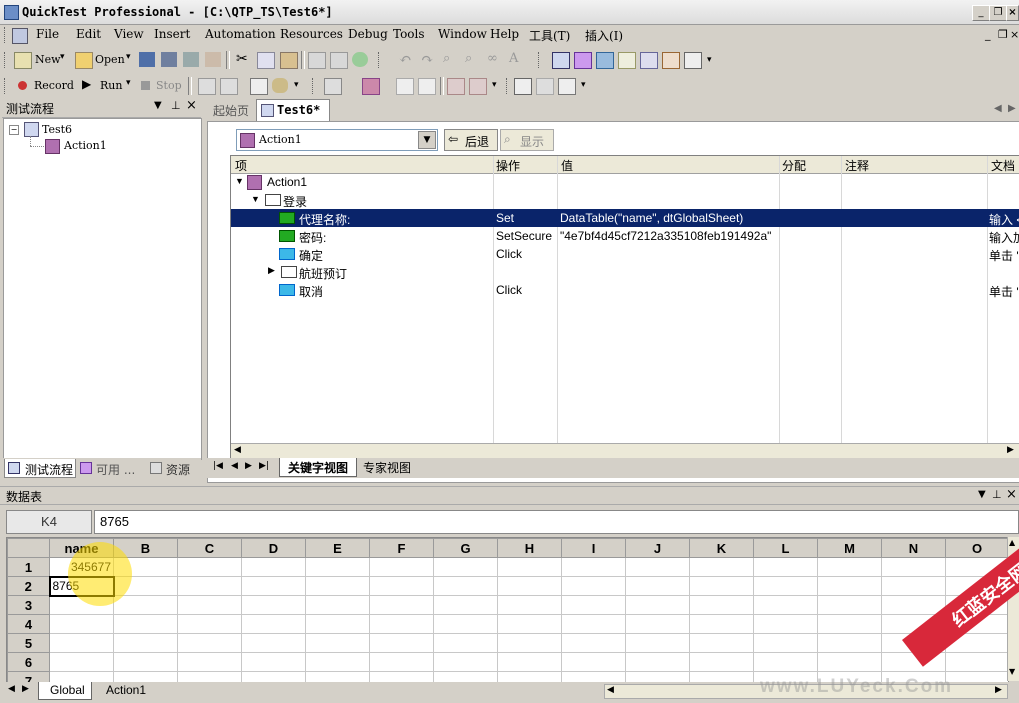  I want to click on back-button: ⇦ 后退, so click(471, 140).